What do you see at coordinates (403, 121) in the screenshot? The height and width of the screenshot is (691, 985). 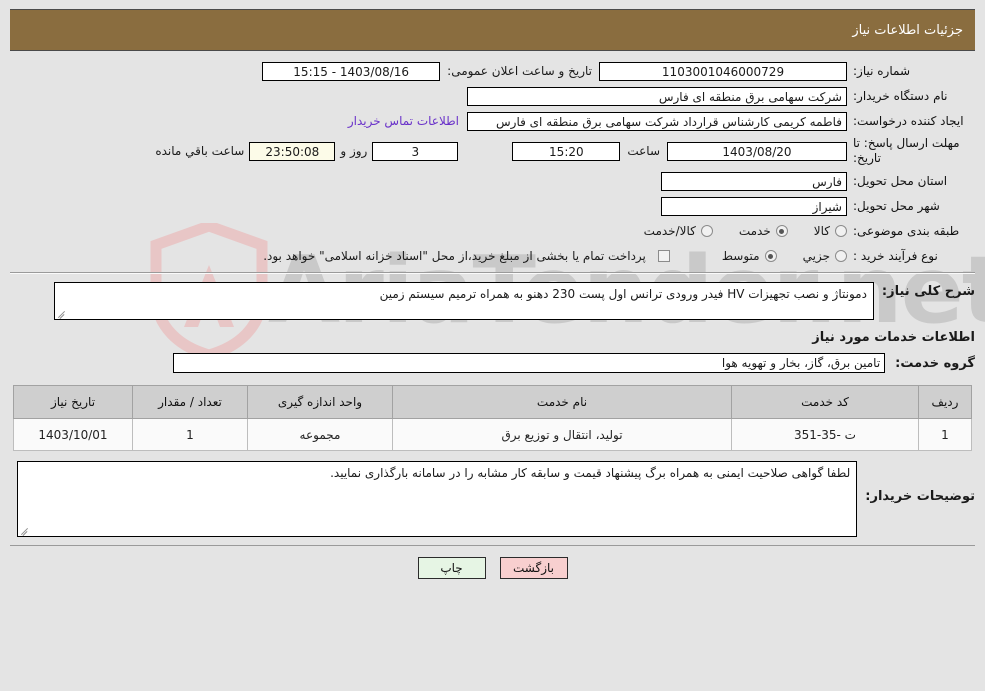 I see `buyer-contact-link: اطلاعات تماس خریدار` at bounding box center [403, 121].